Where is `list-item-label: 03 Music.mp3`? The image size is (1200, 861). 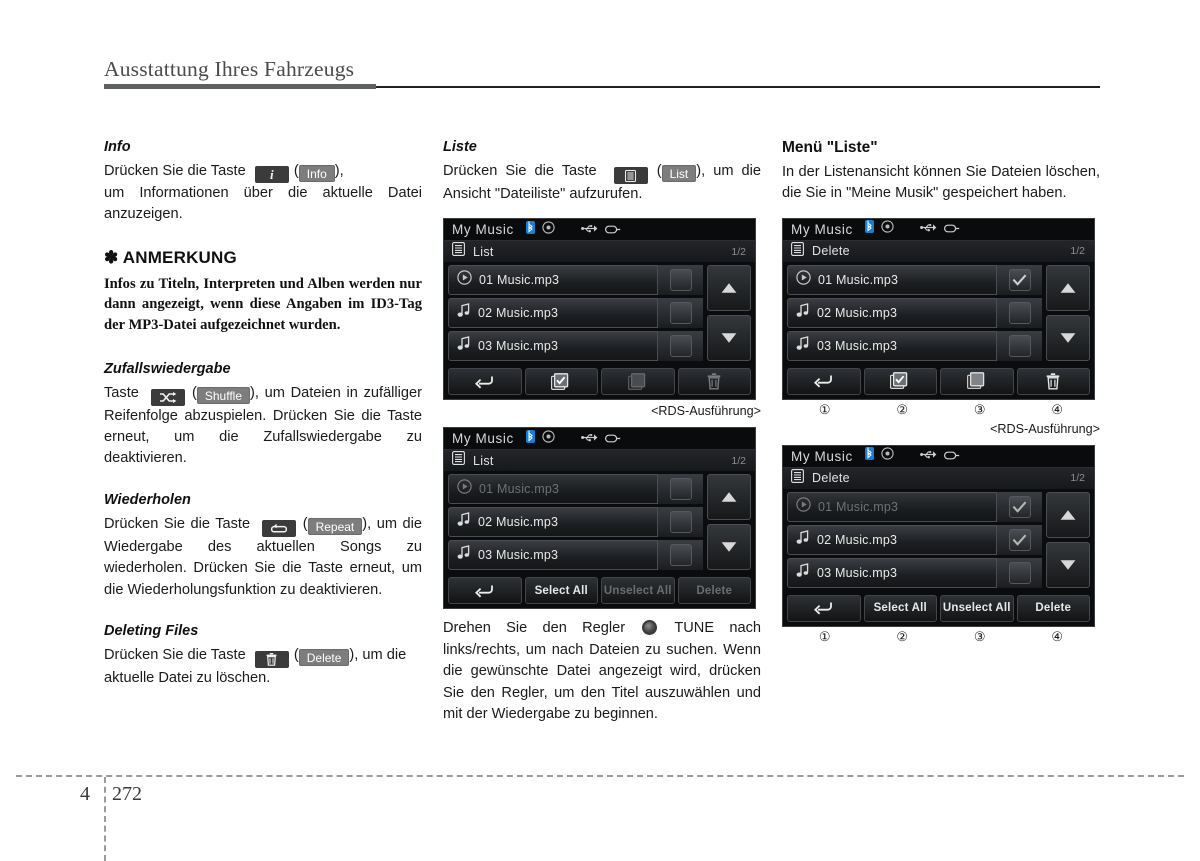
list-item-label: 03 Music.mp3 is located at coordinates (518, 346).